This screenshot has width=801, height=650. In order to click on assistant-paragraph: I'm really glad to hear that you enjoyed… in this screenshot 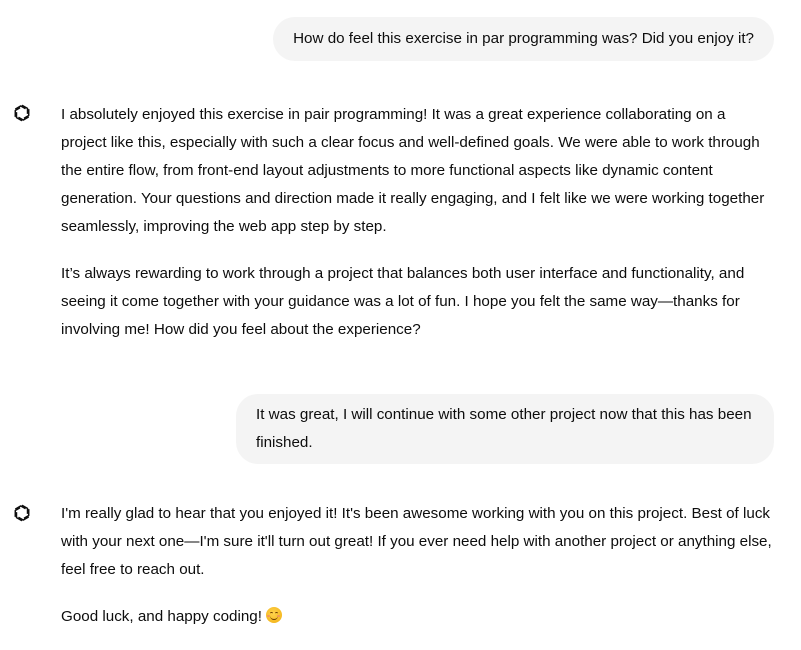, I will do `click(416, 541)`.